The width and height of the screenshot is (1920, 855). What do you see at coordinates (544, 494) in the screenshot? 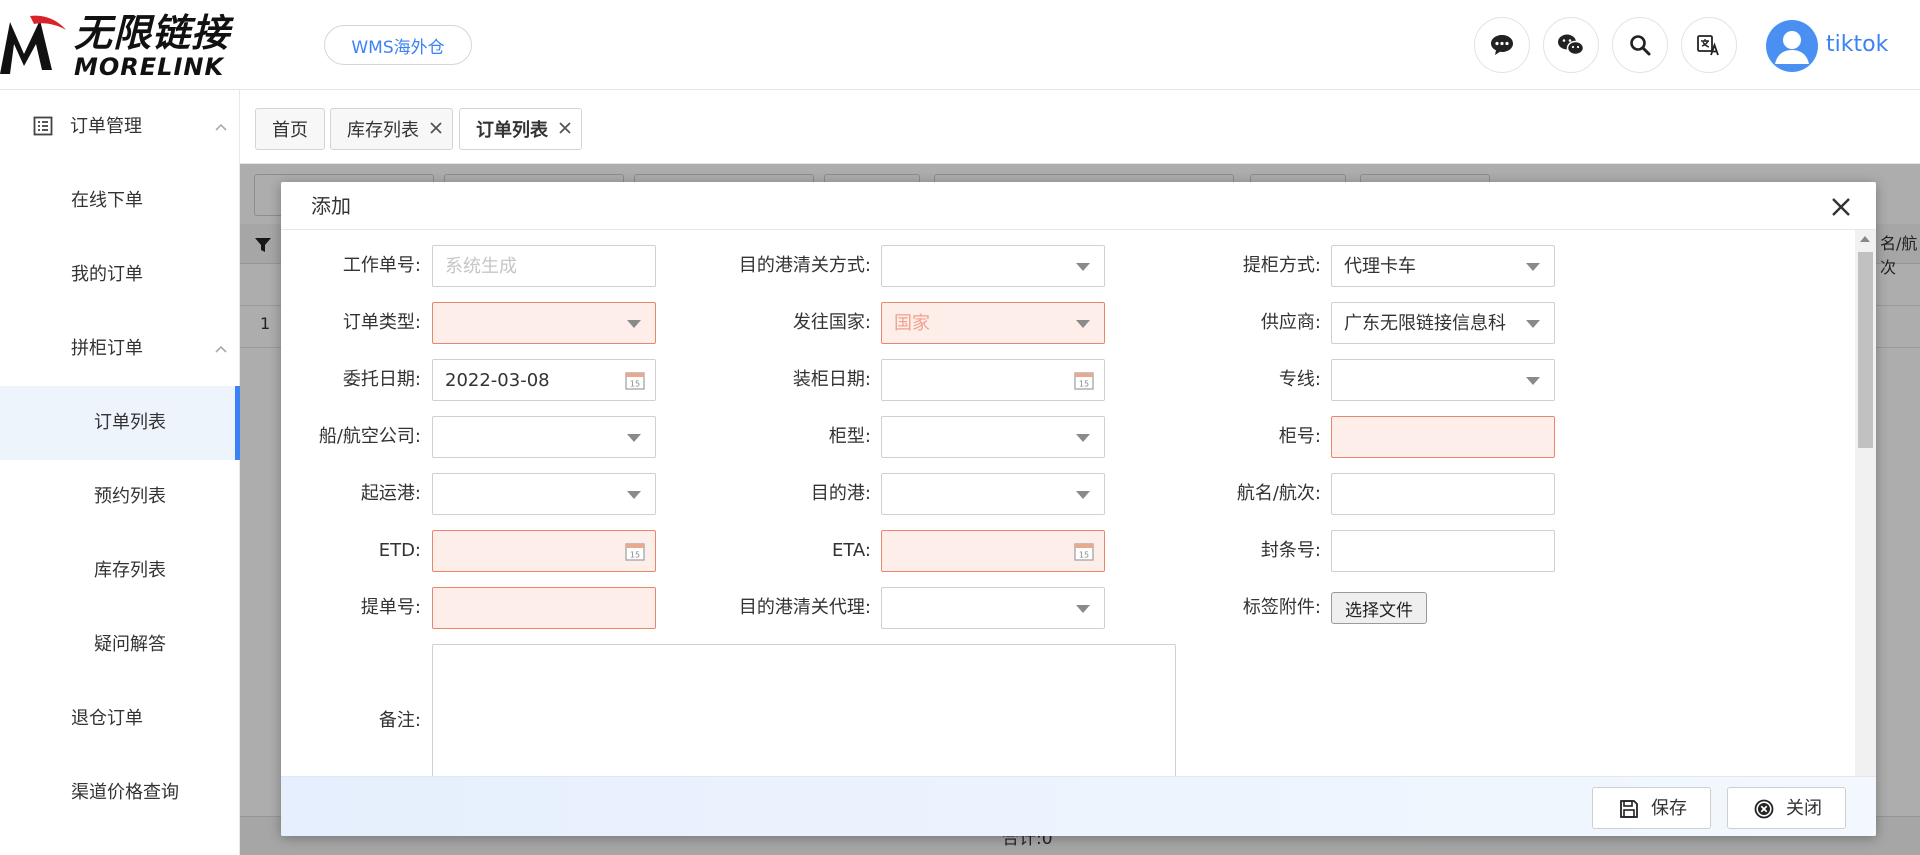
I see `origin-port-select` at bounding box center [544, 494].